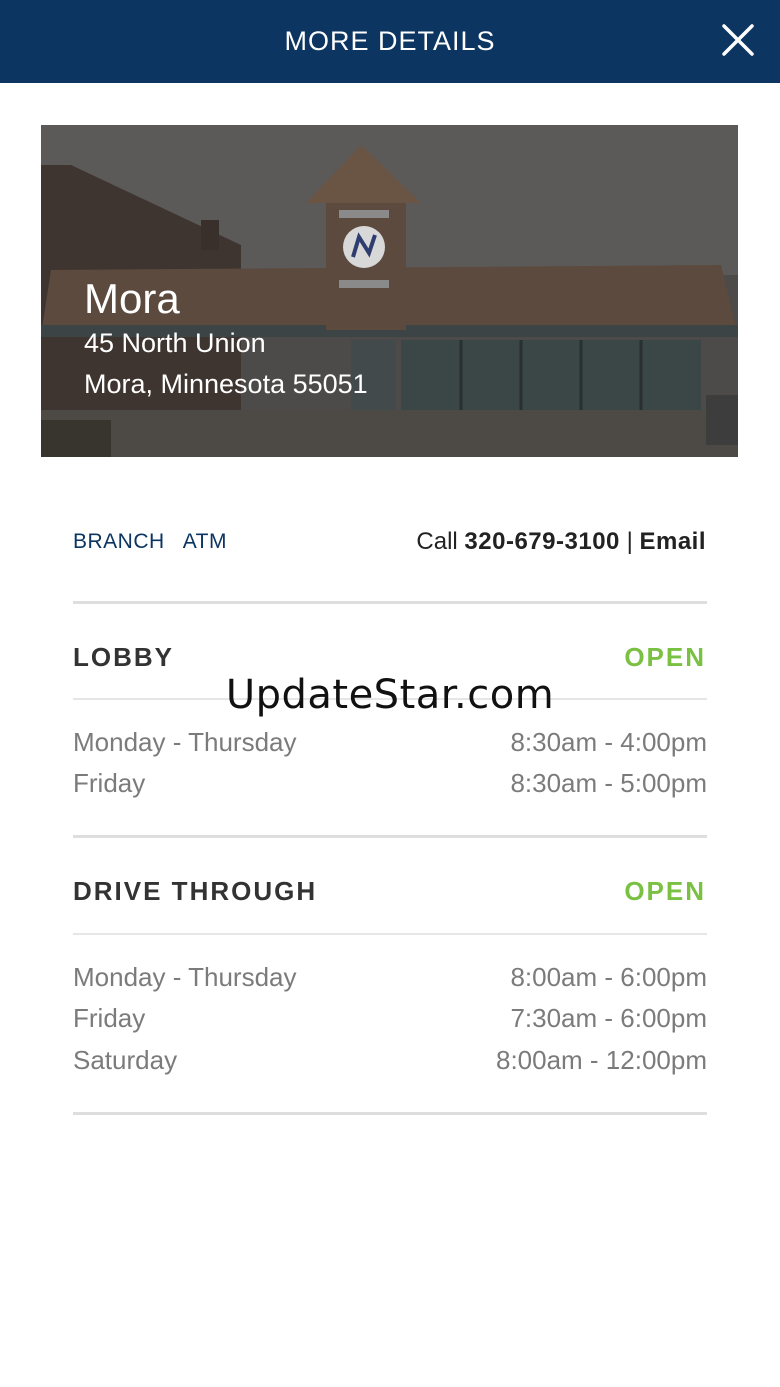 The image size is (780, 1387). I want to click on hours-time: 8:00am - 6:00pm, so click(608, 977).